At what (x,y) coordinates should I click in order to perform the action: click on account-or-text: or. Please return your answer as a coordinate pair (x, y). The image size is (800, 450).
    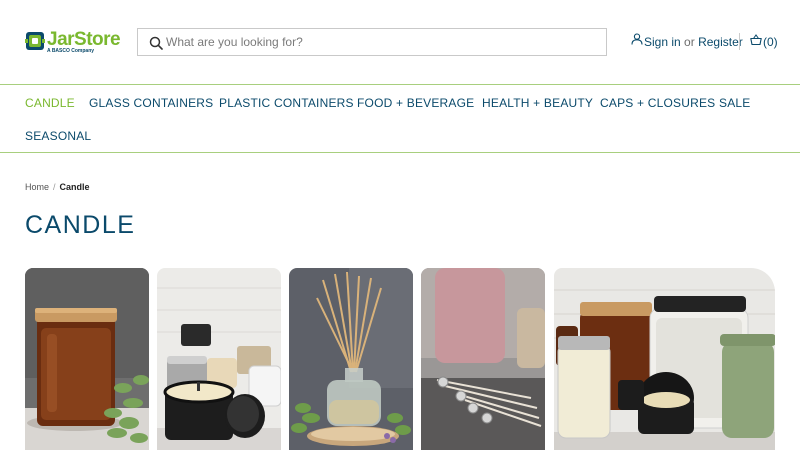
    Looking at the image, I should click on (689, 42).